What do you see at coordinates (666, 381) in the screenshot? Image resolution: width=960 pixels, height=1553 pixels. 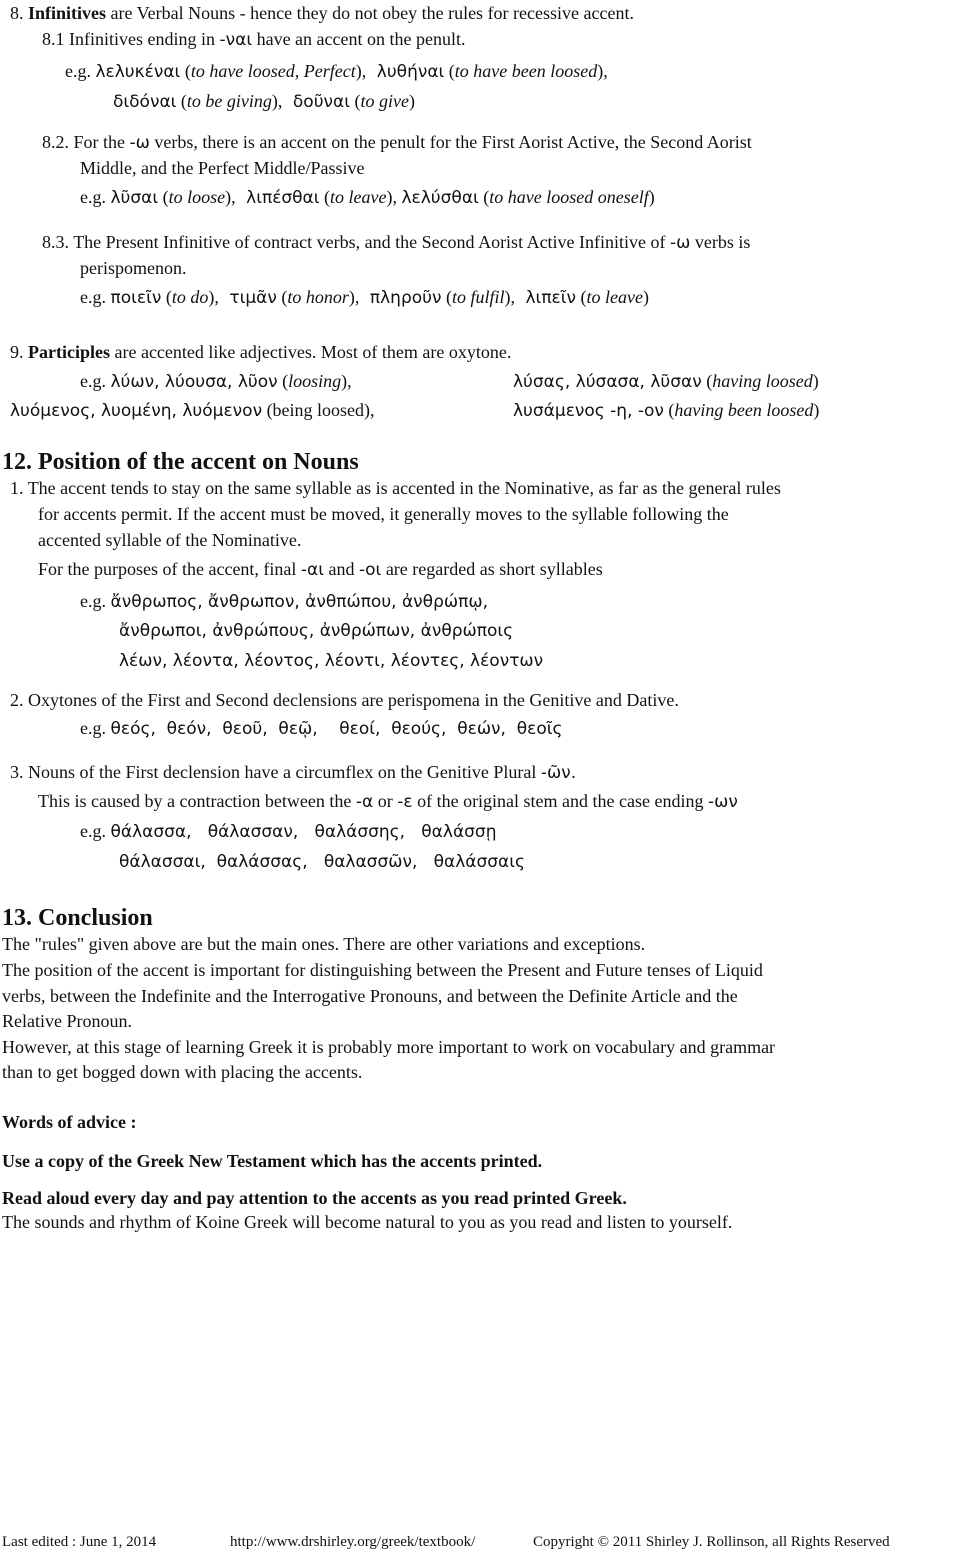 I see `example-row: λύσας, λύσασα, λῦσαν (having loosed)` at bounding box center [666, 381].